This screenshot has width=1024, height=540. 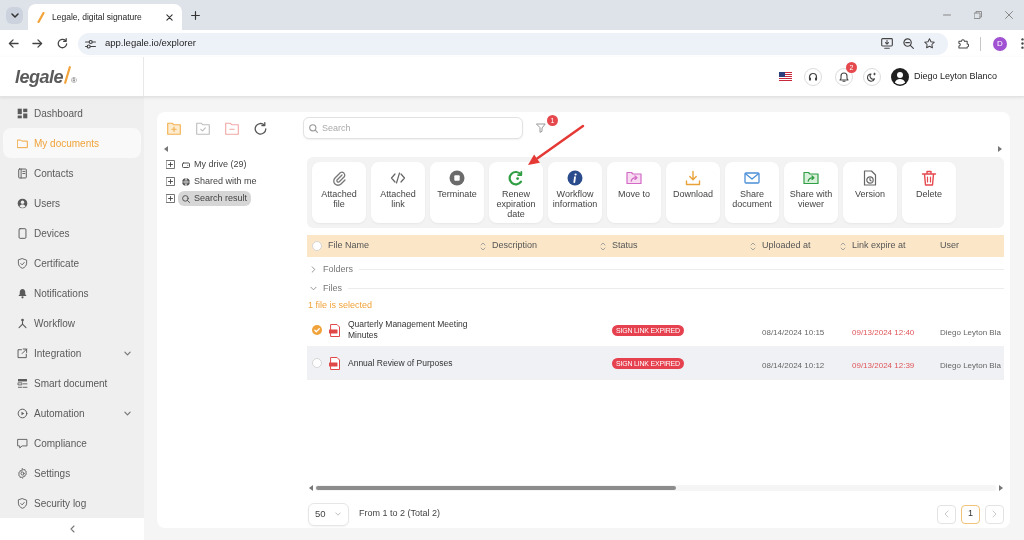 What do you see at coordinates (457, 192) in the screenshot?
I see `toolbar-button: Terminate` at bounding box center [457, 192].